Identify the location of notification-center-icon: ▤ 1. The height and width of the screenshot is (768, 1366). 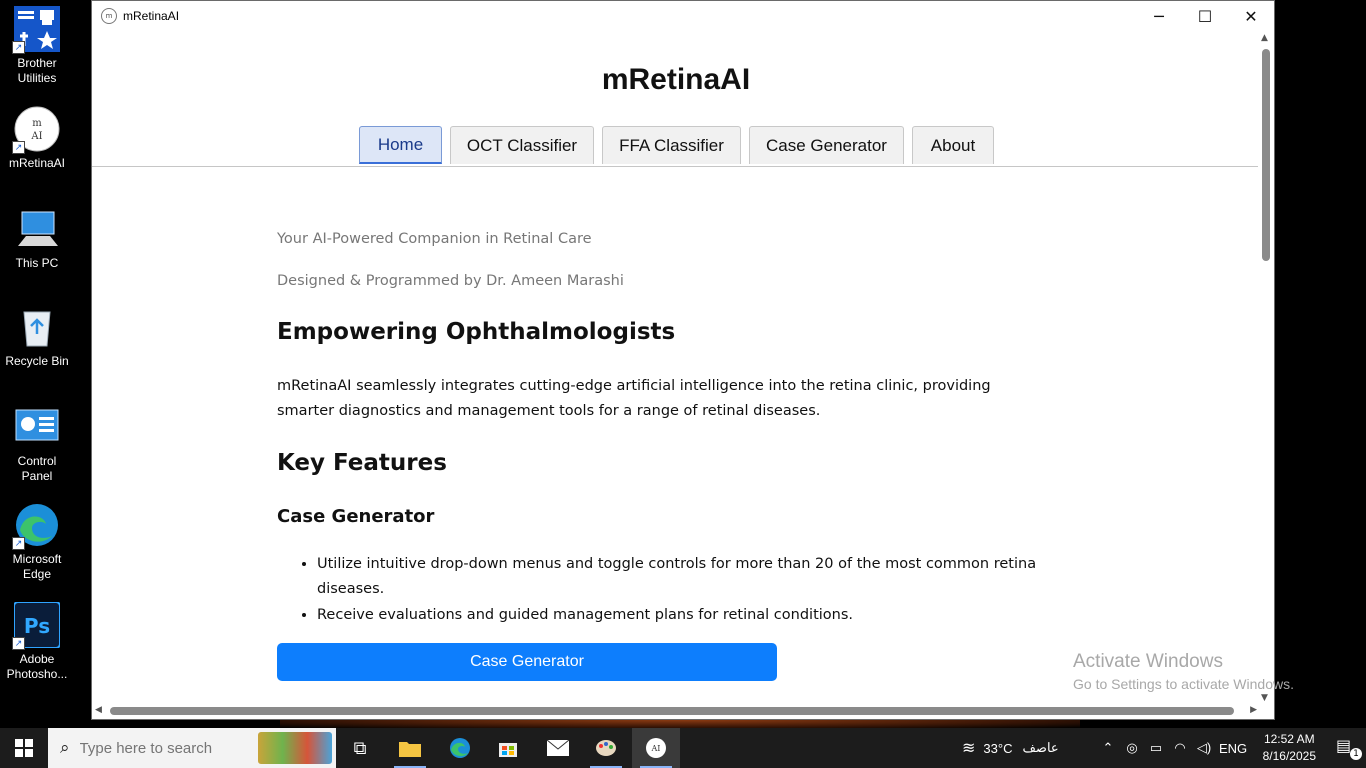
(1349, 748).